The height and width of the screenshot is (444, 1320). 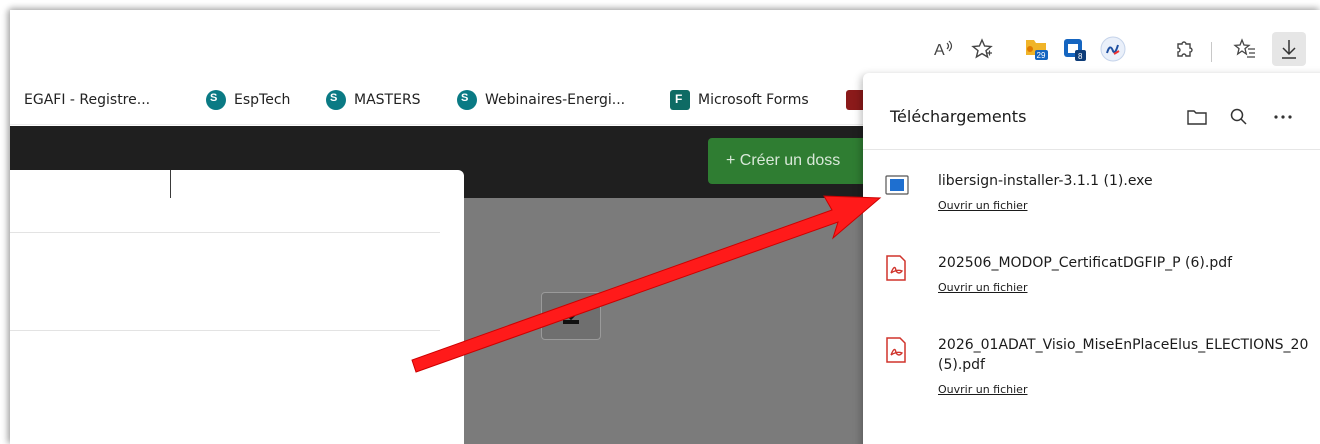 I want to click on downloads-title: Téléchargements, so click(x=958, y=116).